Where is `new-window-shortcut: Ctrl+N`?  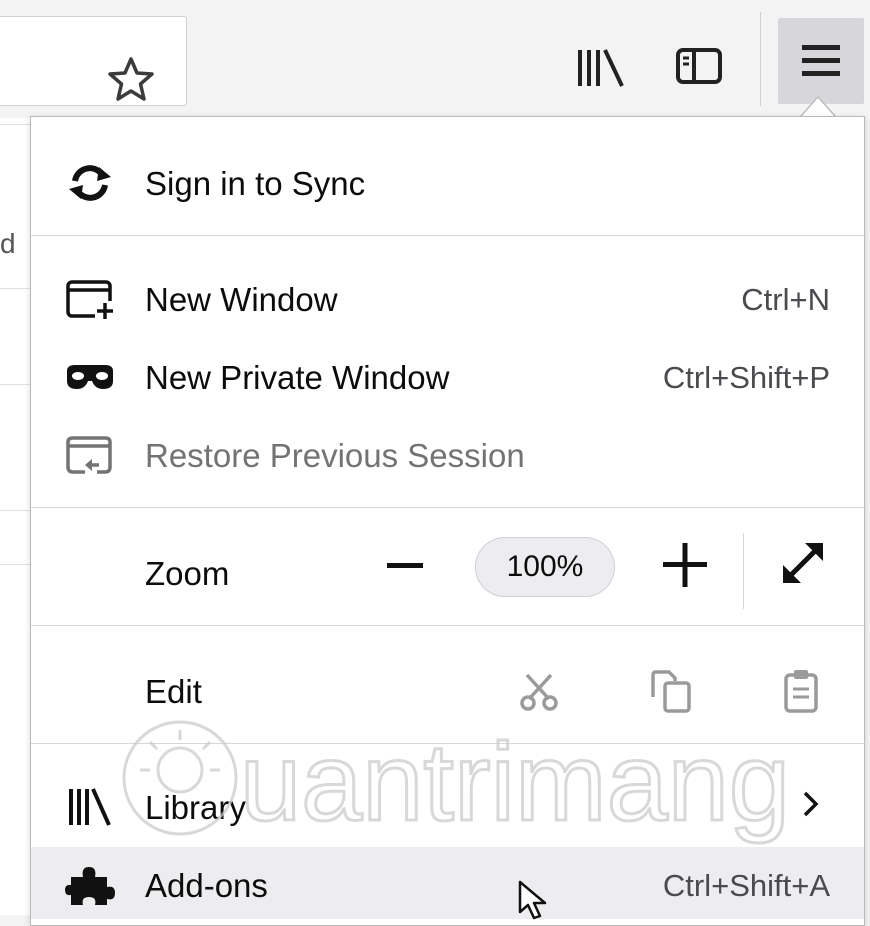
new-window-shortcut: Ctrl+N is located at coordinates (785, 299).